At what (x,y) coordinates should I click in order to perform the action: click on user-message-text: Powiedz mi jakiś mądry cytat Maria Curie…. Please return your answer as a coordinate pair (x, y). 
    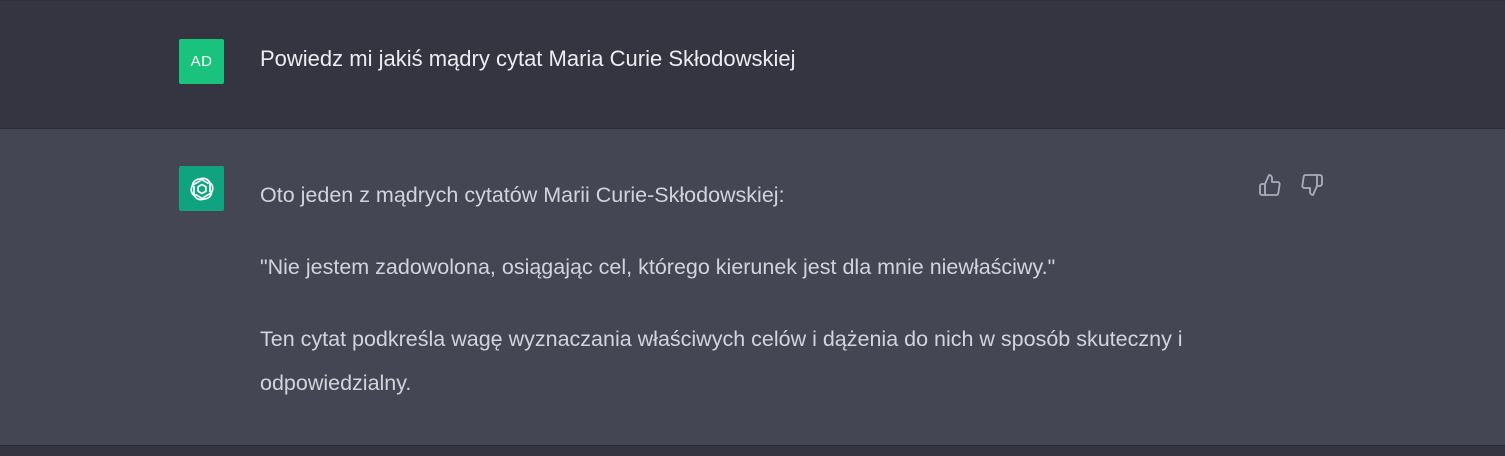
    Looking at the image, I should click on (528, 58).